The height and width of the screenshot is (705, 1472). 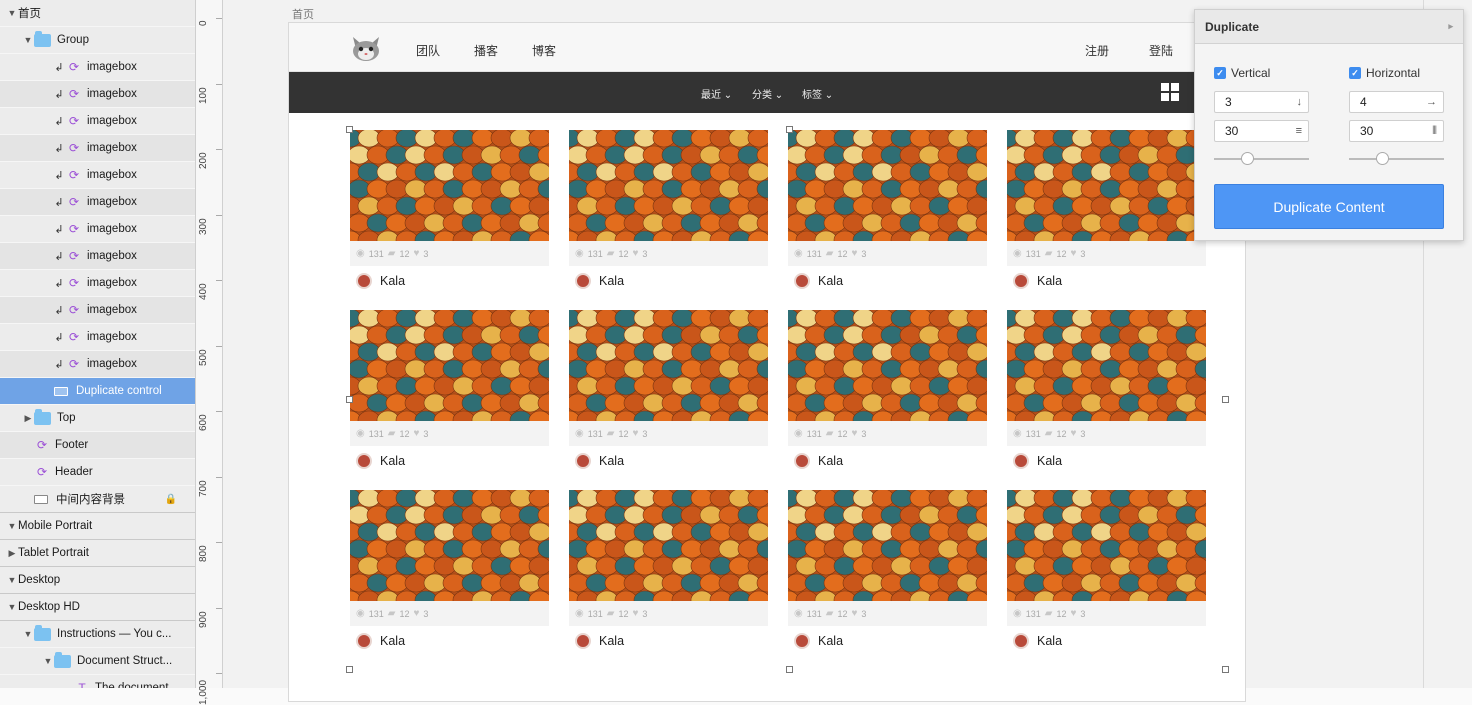 What do you see at coordinates (1097, 50) in the screenshot?
I see `nav-link-register: 注册` at bounding box center [1097, 50].